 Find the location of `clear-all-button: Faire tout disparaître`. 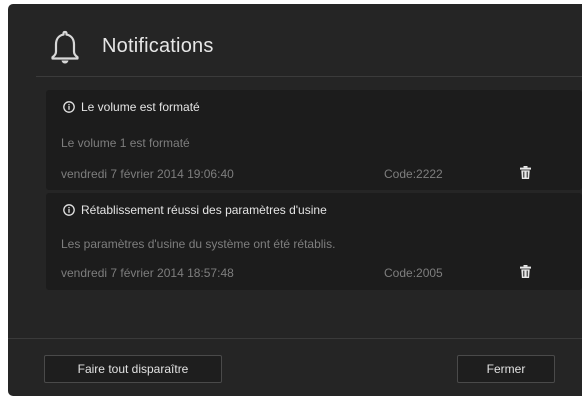

clear-all-button: Faire tout disparaître is located at coordinates (133, 369).